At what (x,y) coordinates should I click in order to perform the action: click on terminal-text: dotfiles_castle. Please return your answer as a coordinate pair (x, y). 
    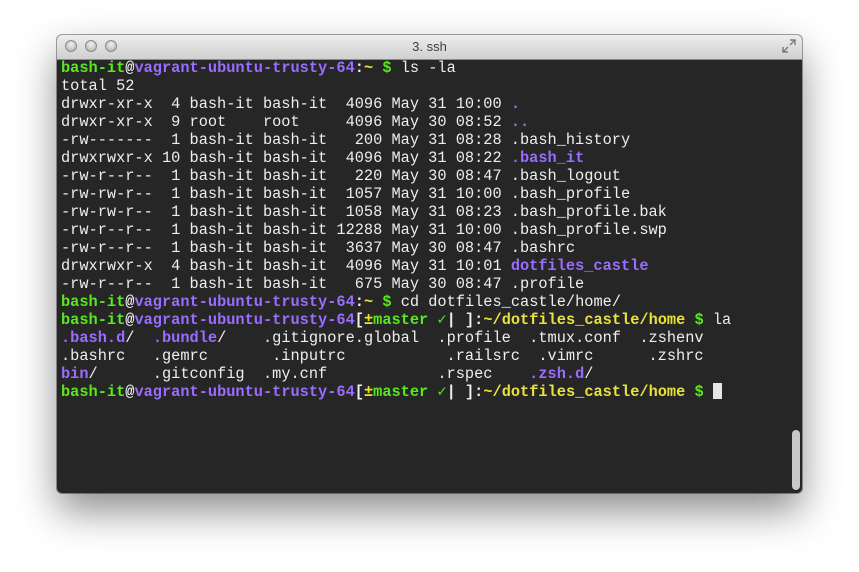
    Looking at the image, I should click on (579, 266).